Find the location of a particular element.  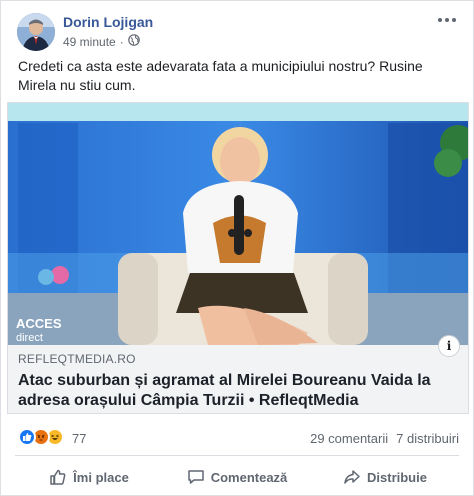

like-button: Îmi place is located at coordinates (89, 477).